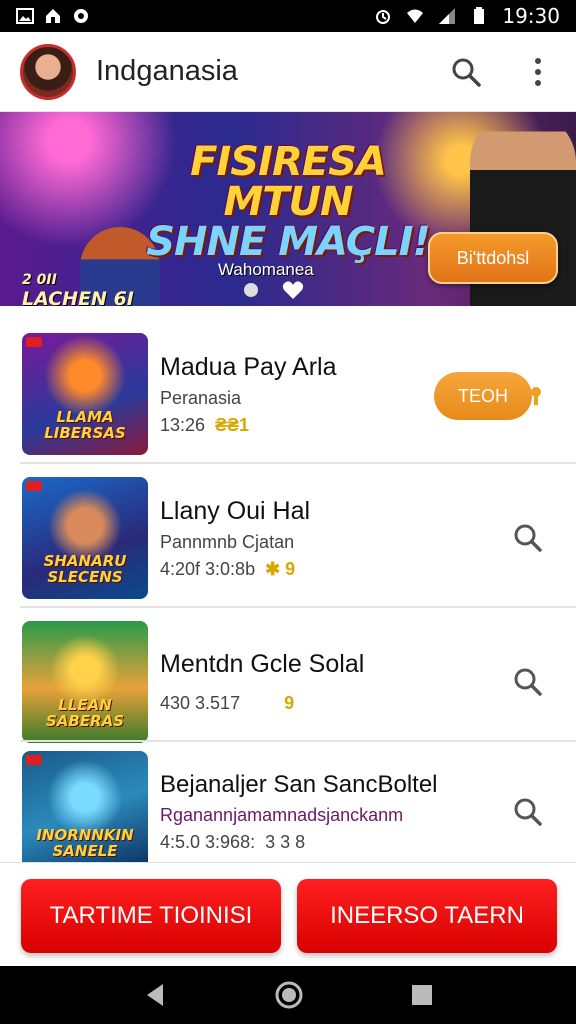 This screenshot has height=1024, width=576. I want to click on battery-icon, so click(479, 15).